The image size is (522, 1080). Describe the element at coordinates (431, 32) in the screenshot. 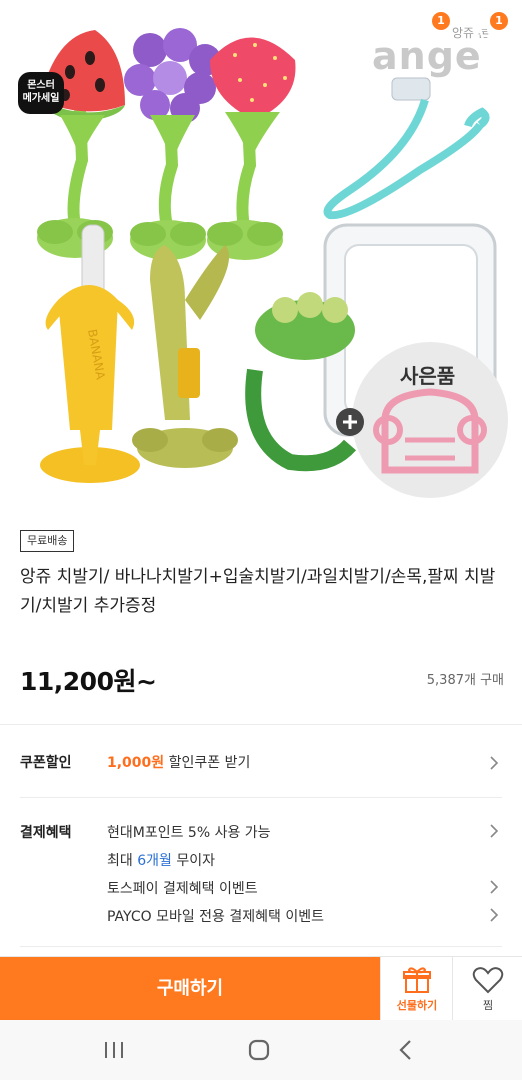

I see `notification-button: 1` at that location.